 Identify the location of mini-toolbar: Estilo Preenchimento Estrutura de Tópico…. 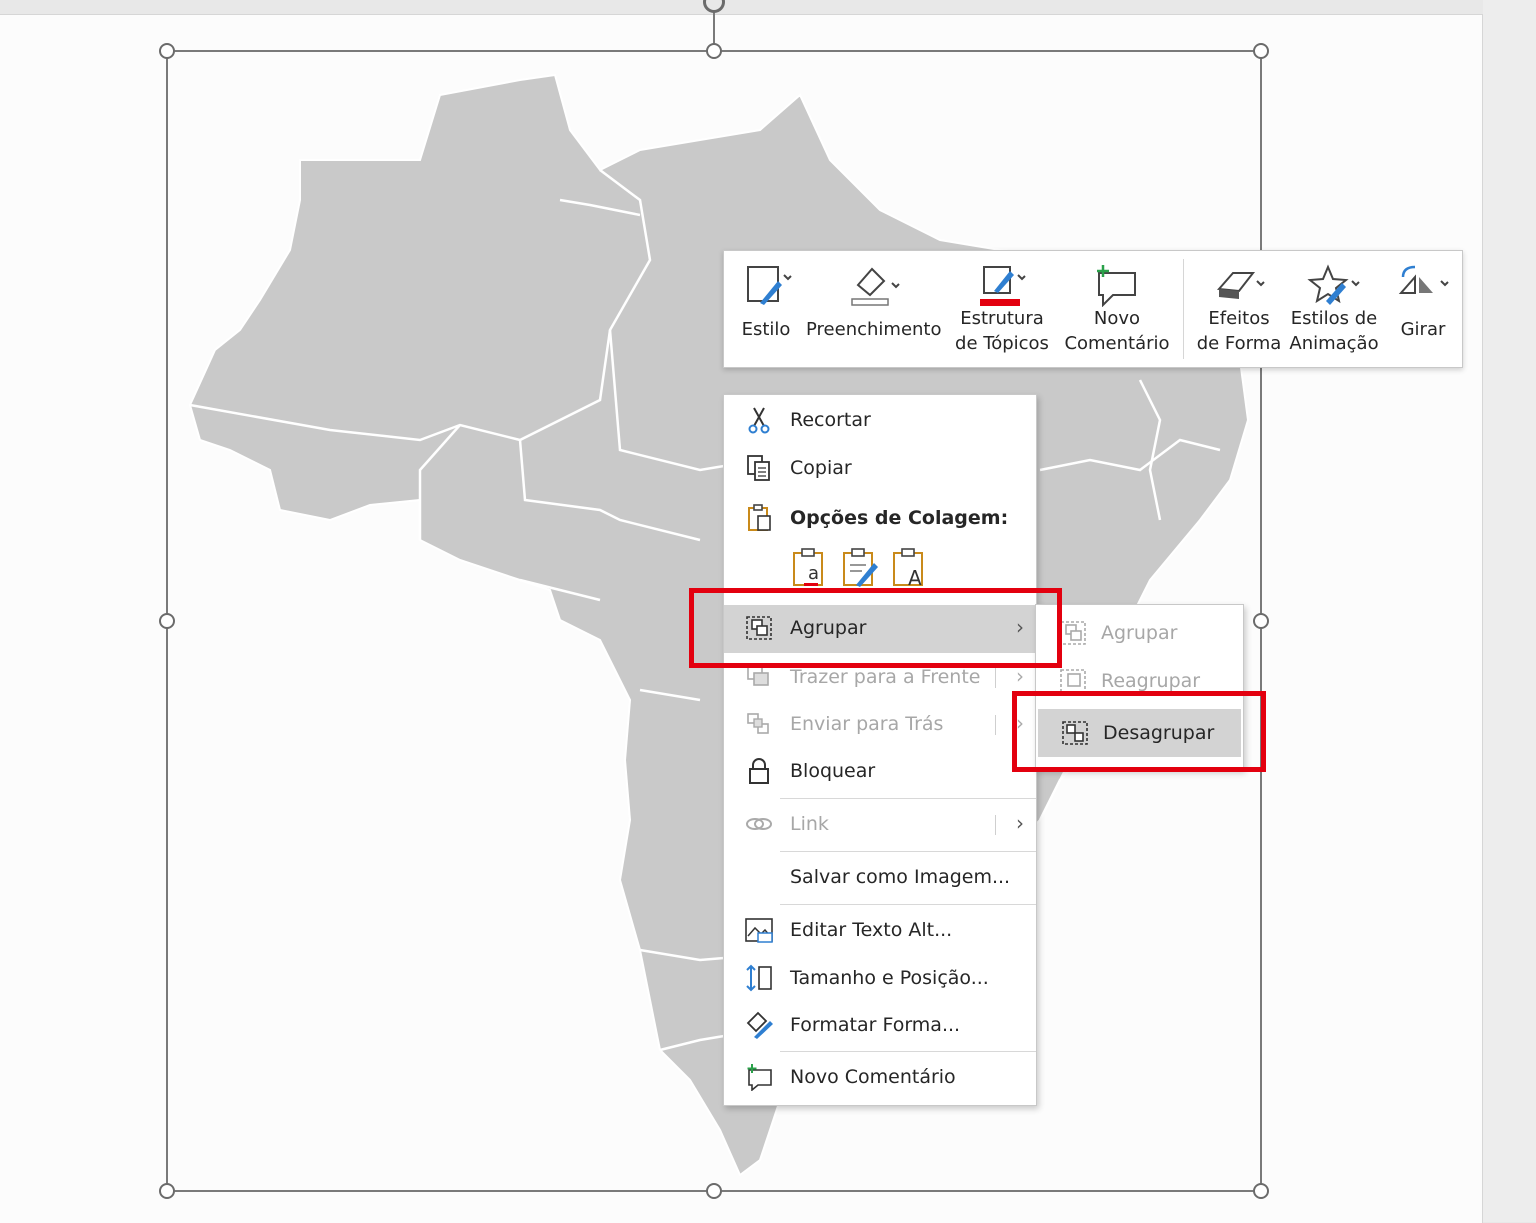
(1093, 309).